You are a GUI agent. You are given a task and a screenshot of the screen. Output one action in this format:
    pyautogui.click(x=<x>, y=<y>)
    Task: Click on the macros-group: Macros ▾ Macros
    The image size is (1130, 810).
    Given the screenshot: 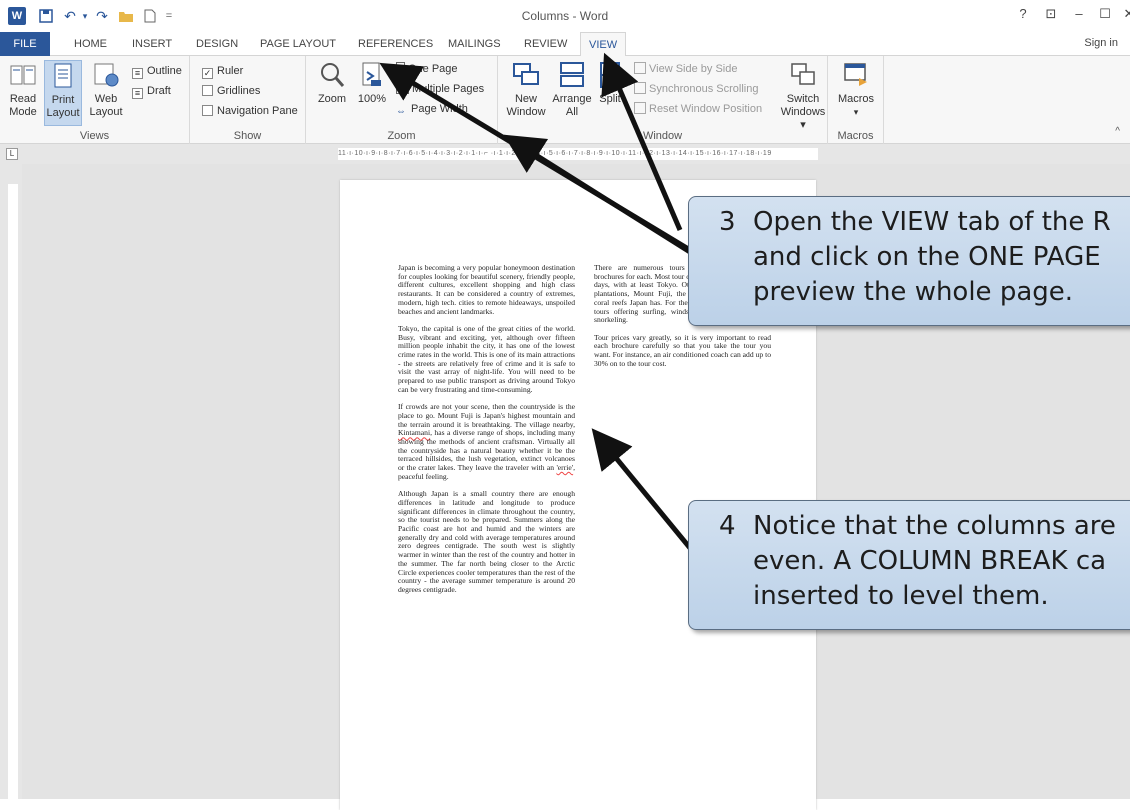 What is the action you would take?
    pyautogui.click(x=856, y=100)
    